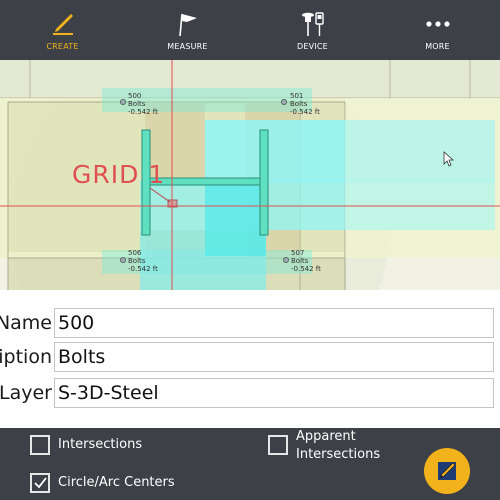 This screenshot has width=500, height=500. What do you see at coordinates (437, 46) in the screenshot?
I see `tab-more-label: MORE` at bounding box center [437, 46].